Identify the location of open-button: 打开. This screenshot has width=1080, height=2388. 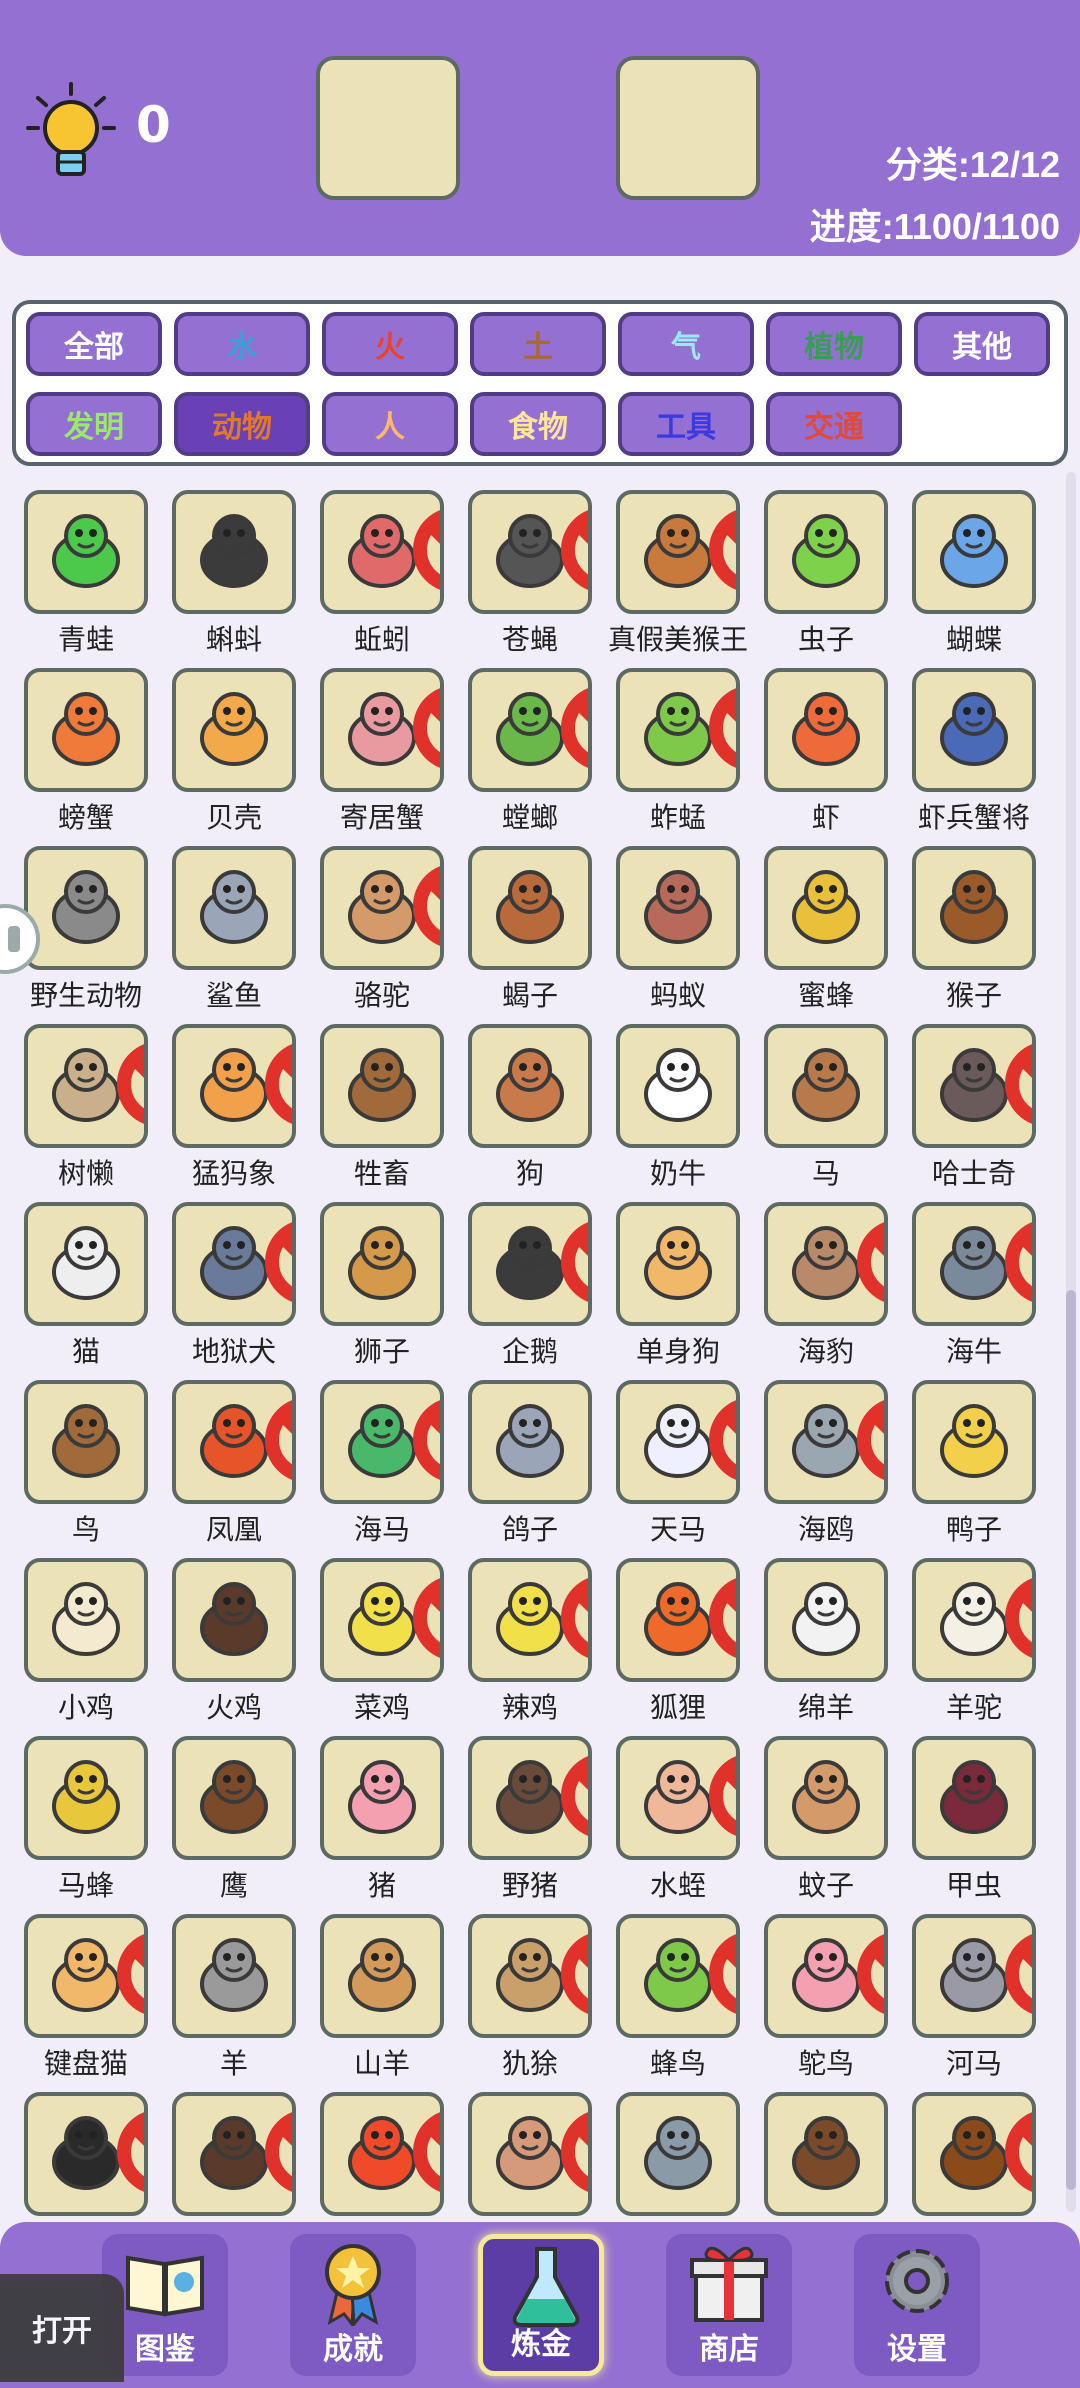
(62, 2328).